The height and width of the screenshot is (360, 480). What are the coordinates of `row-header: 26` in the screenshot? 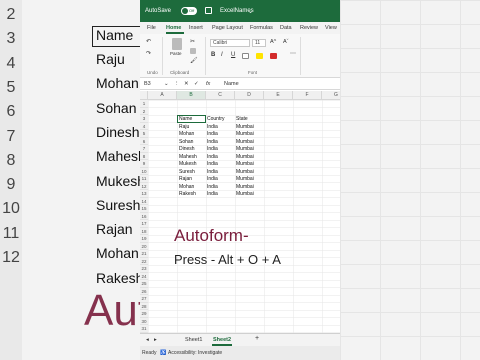 It's located at (144, 291).